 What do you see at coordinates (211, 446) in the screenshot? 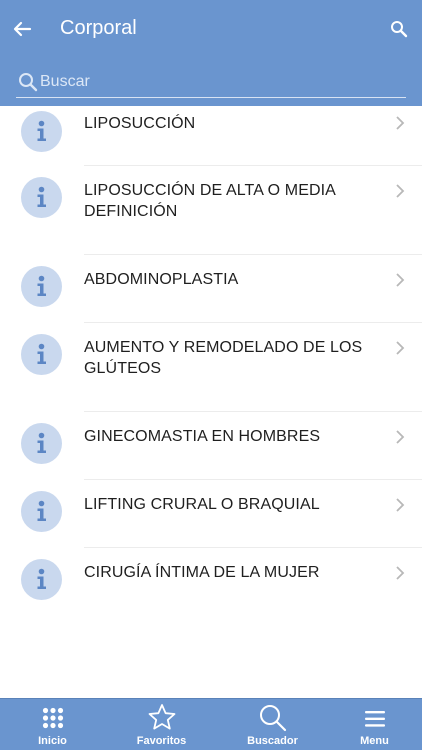
I see `list-item: GINECOMASTIA EN HOMBRES` at bounding box center [211, 446].